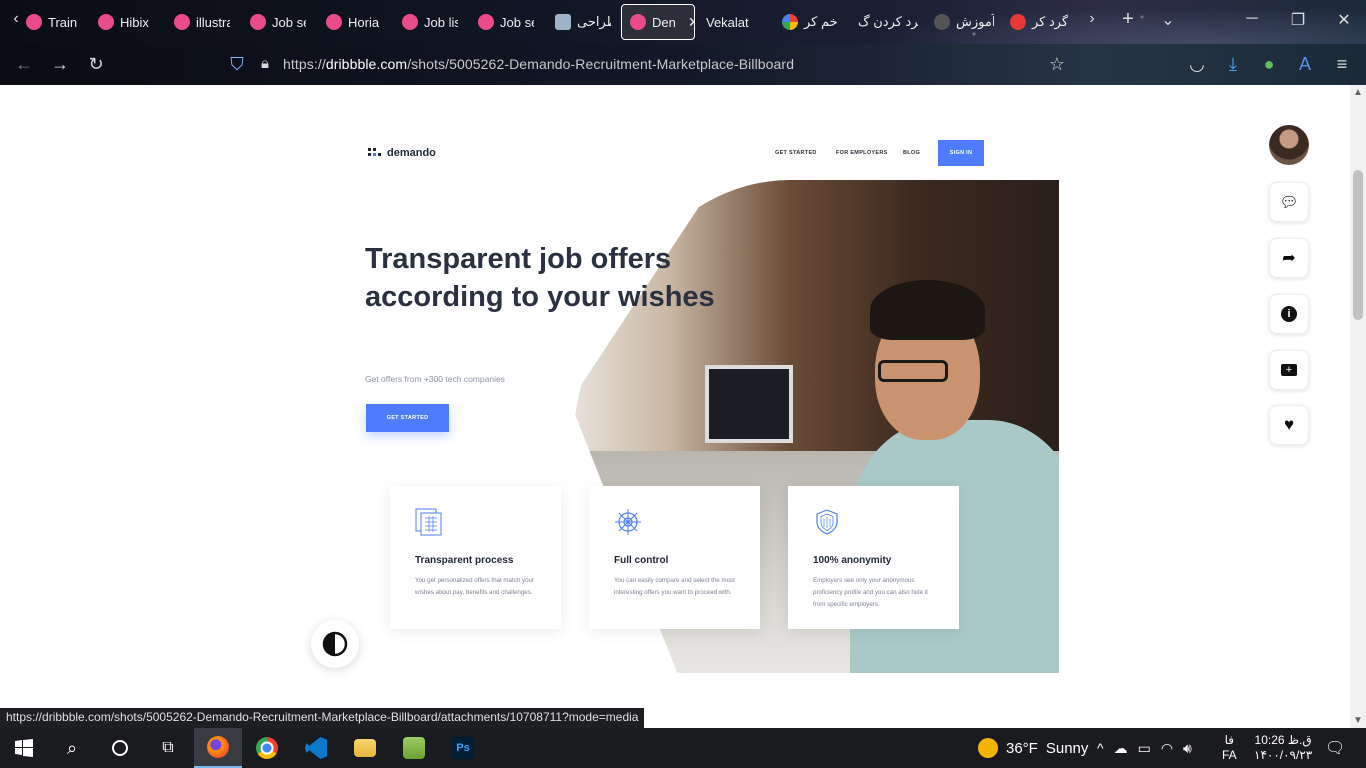 The width and height of the screenshot is (1366, 768). What do you see at coordinates (1167, 748) in the screenshot?
I see `wifi-icon: ◠` at bounding box center [1167, 748].